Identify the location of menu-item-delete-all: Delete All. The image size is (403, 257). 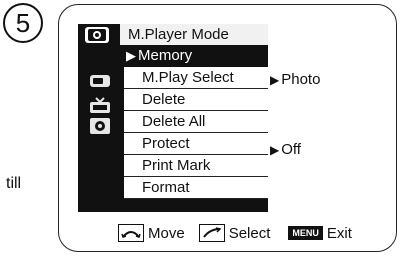
(196, 122).